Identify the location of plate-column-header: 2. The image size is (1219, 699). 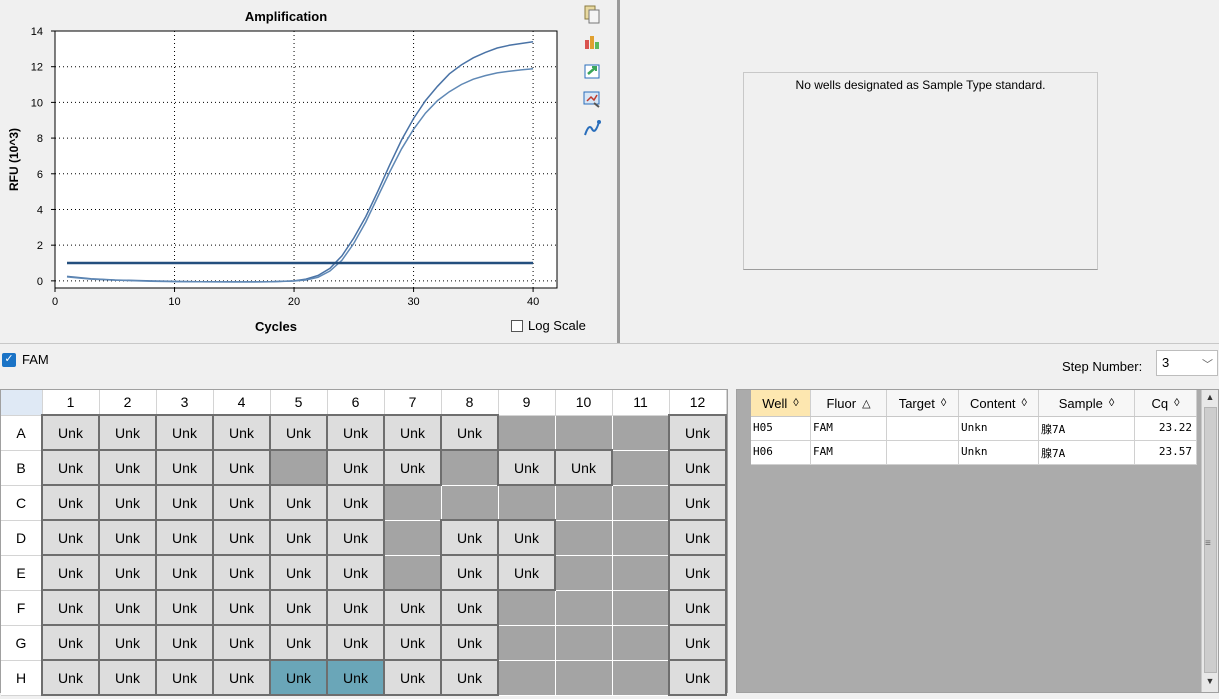
(128, 403).